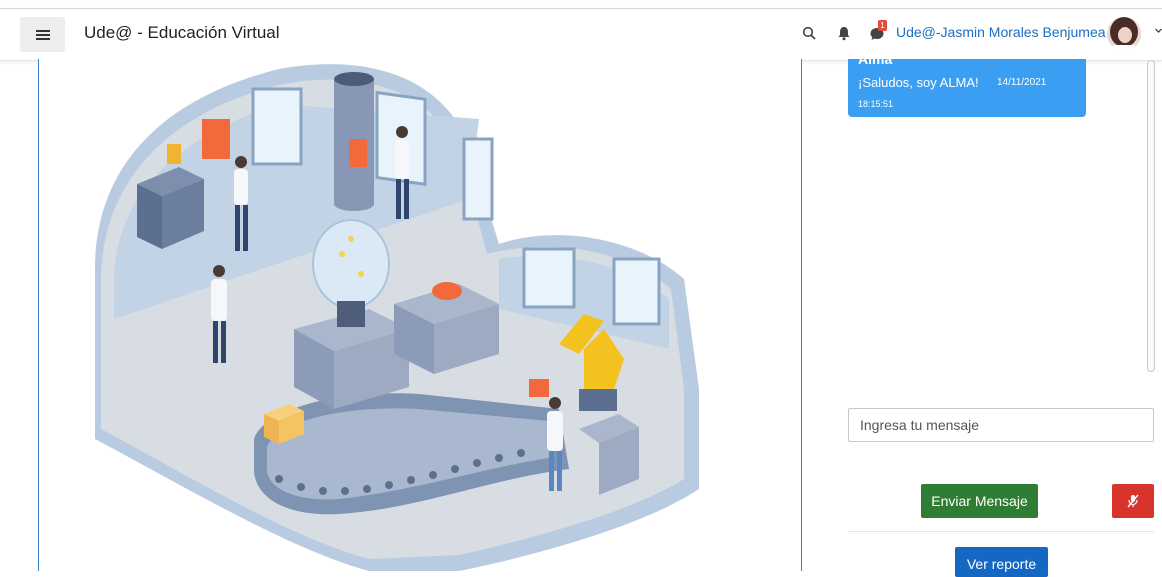 The height and width of the screenshot is (577, 1162). What do you see at coordinates (1001, 425) in the screenshot?
I see `message-input` at bounding box center [1001, 425].